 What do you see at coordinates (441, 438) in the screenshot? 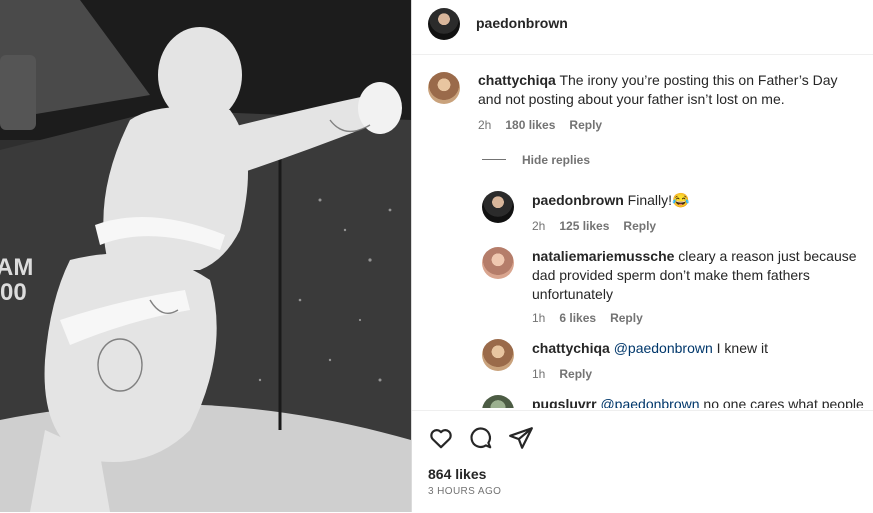
I see `heart-icon` at bounding box center [441, 438].